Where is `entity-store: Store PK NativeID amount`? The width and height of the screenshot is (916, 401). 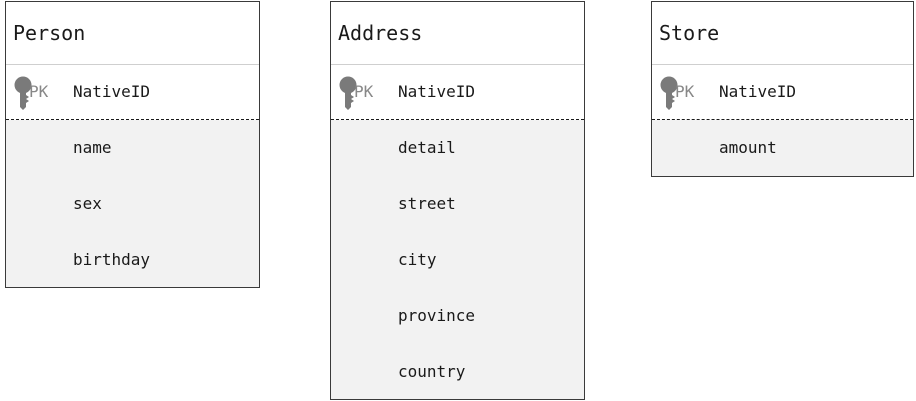 entity-store: Store PK NativeID amount is located at coordinates (782, 89).